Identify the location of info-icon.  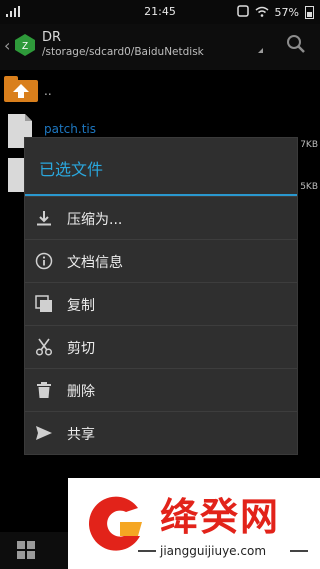
(44, 261).